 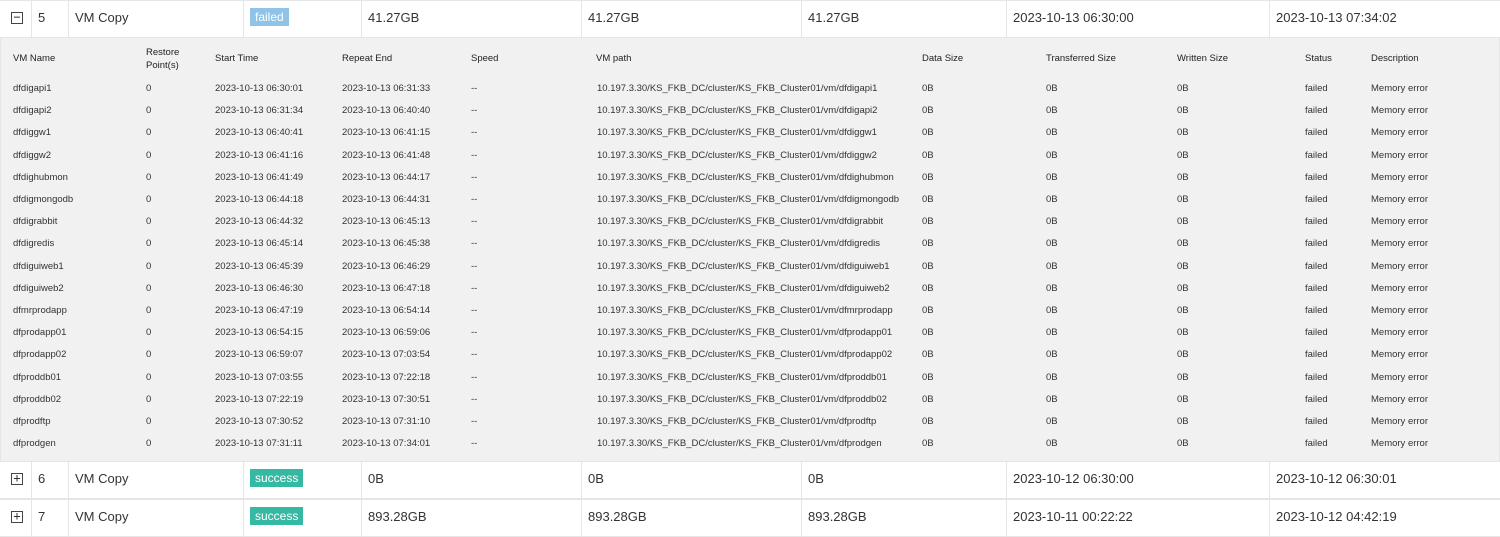 I want to click on repeat-end-cell: 2023-10-13 06:44:31, so click(x=386, y=199).